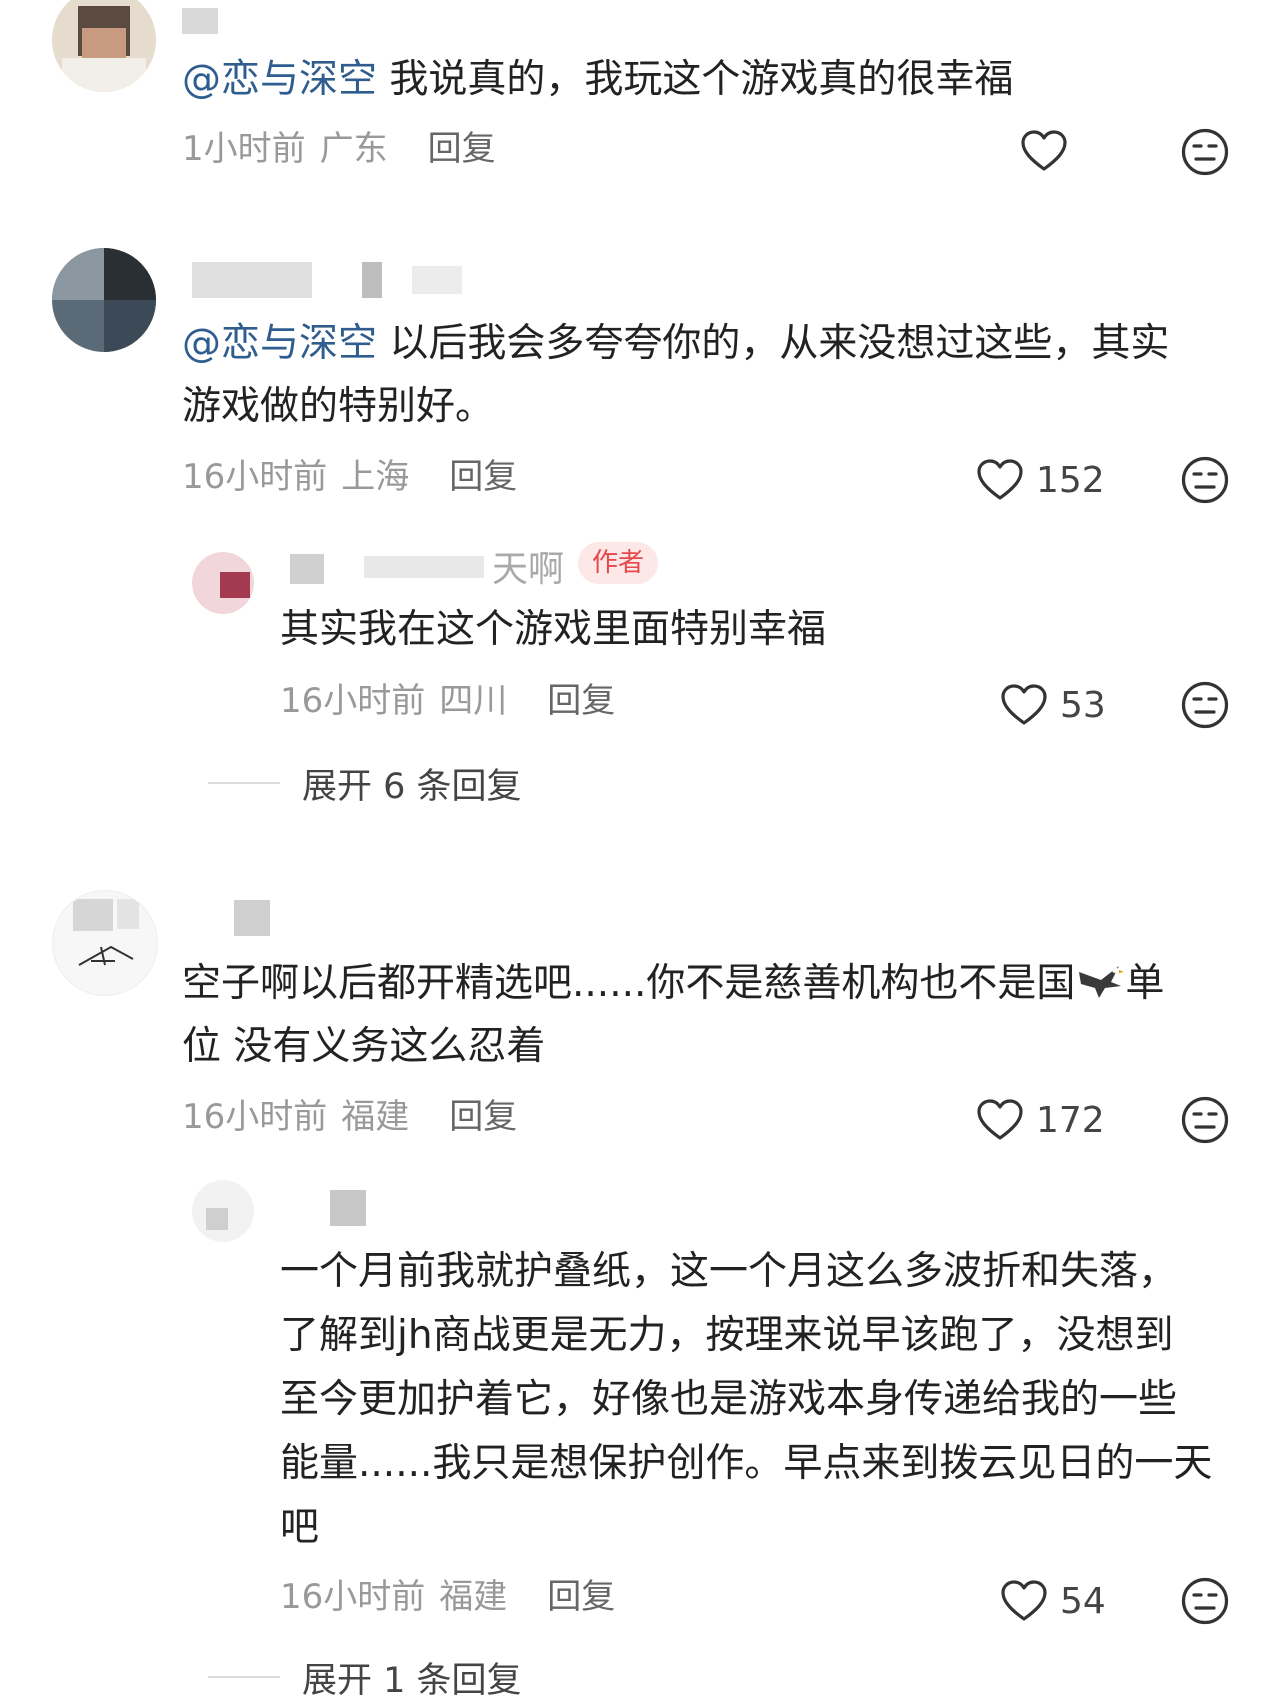  What do you see at coordinates (618, 563) in the screenshot?
I see `author-badge: 作者` at bounding box center [618, 563].